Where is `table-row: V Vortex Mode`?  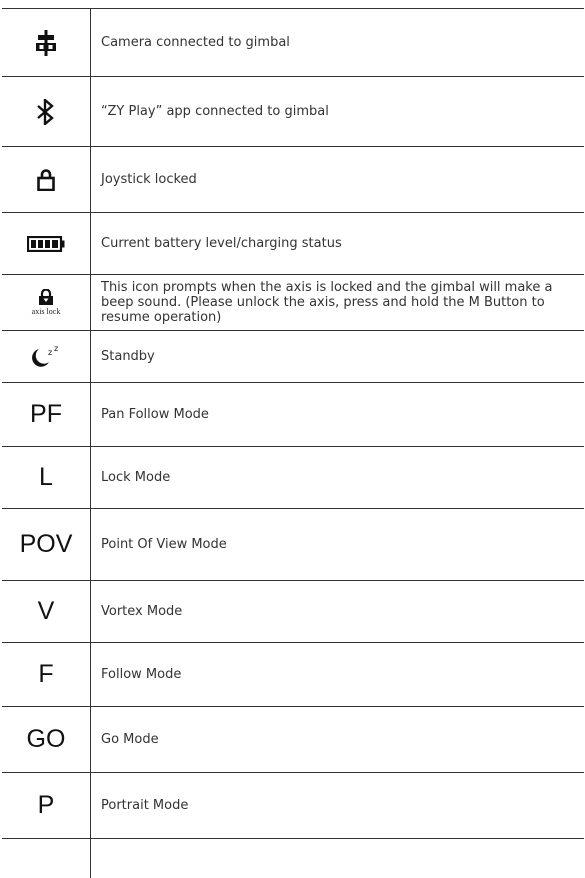 table-row: V Vortex Mode is located at coordinates (293, 611).